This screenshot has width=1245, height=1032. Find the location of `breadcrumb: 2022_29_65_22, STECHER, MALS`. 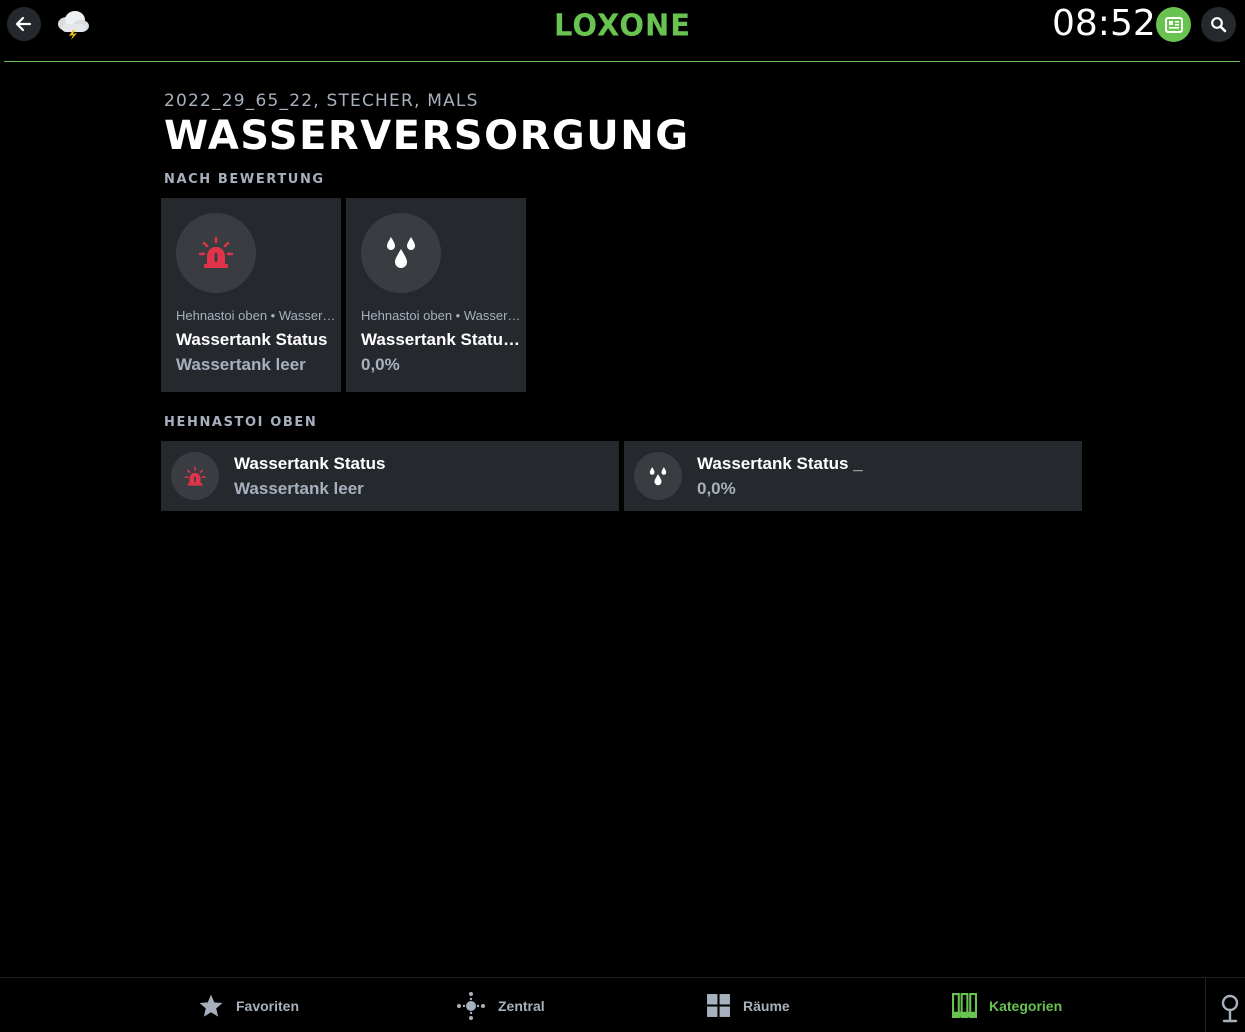

breadcrumb: 2022_29_65_22, STECHER, MALS is located at coordinates (321, 101).